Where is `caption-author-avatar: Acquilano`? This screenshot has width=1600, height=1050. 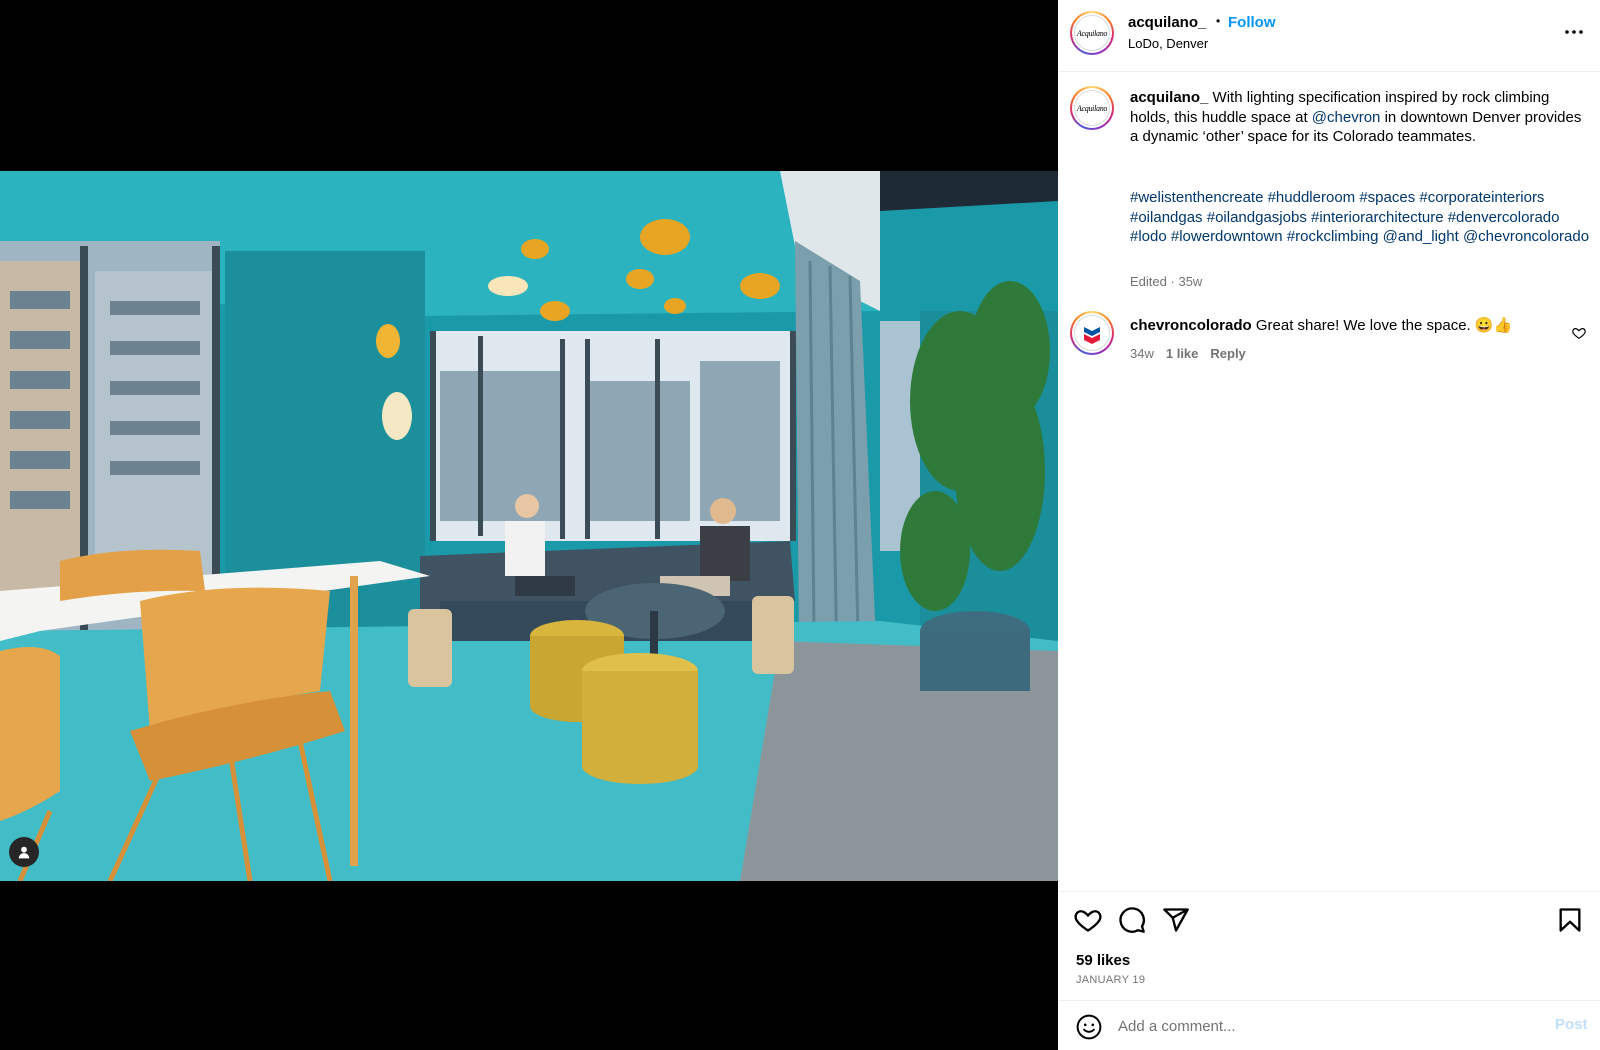 caption-author-avatar: Acquilano is located at coordinates (1092, 108).